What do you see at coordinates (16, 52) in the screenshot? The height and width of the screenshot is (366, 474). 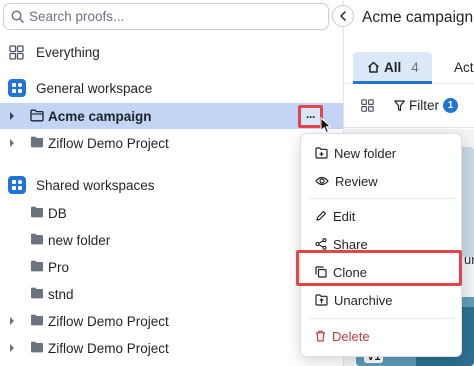 I see `grid-icon` at bounding box center [16, 52].